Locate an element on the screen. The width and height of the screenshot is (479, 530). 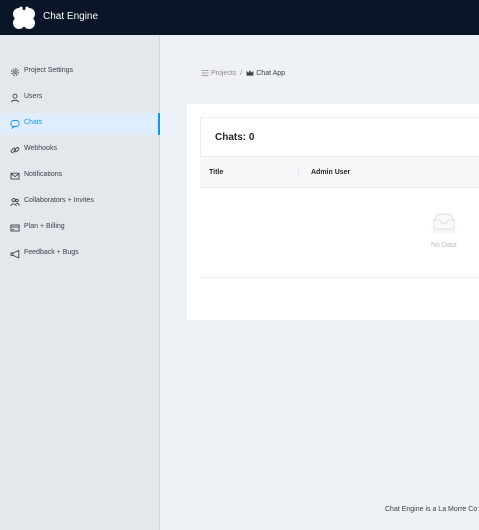
sidebar-item-users: Users is located at coordinates (80, 98).